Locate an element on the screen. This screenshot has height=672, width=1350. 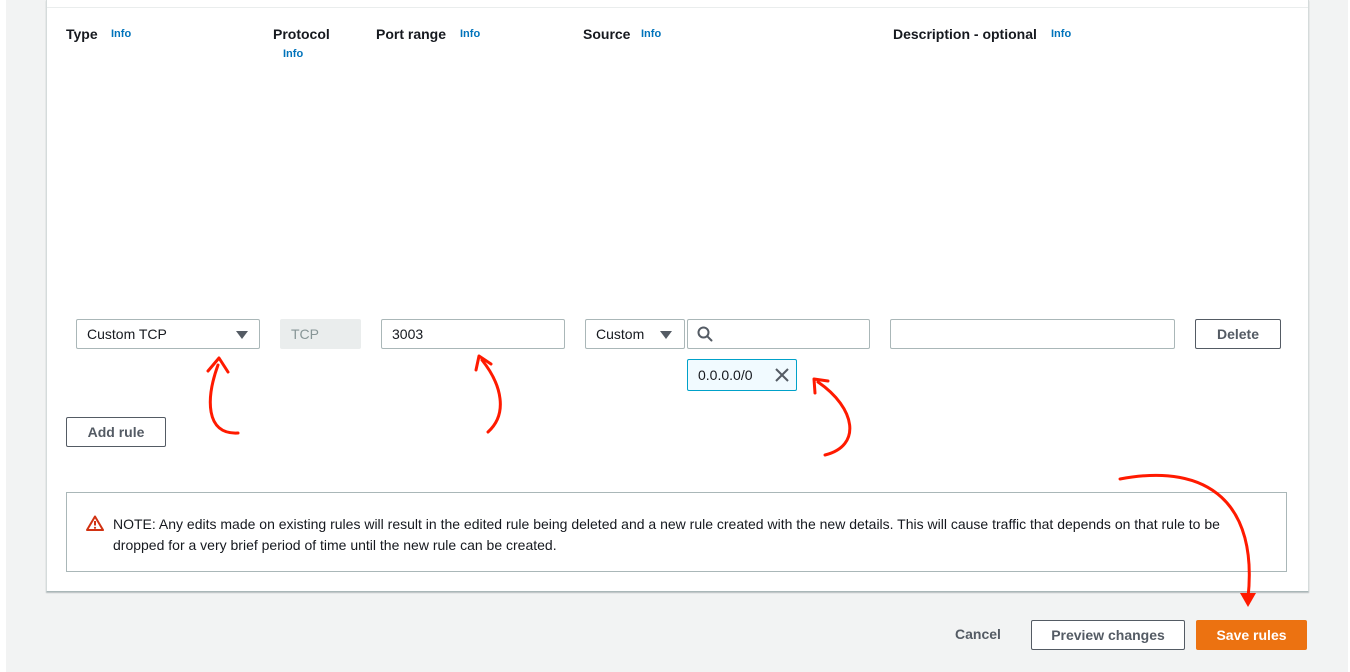
type-select-value: Custom TCP is located at coordinates (127, 334).